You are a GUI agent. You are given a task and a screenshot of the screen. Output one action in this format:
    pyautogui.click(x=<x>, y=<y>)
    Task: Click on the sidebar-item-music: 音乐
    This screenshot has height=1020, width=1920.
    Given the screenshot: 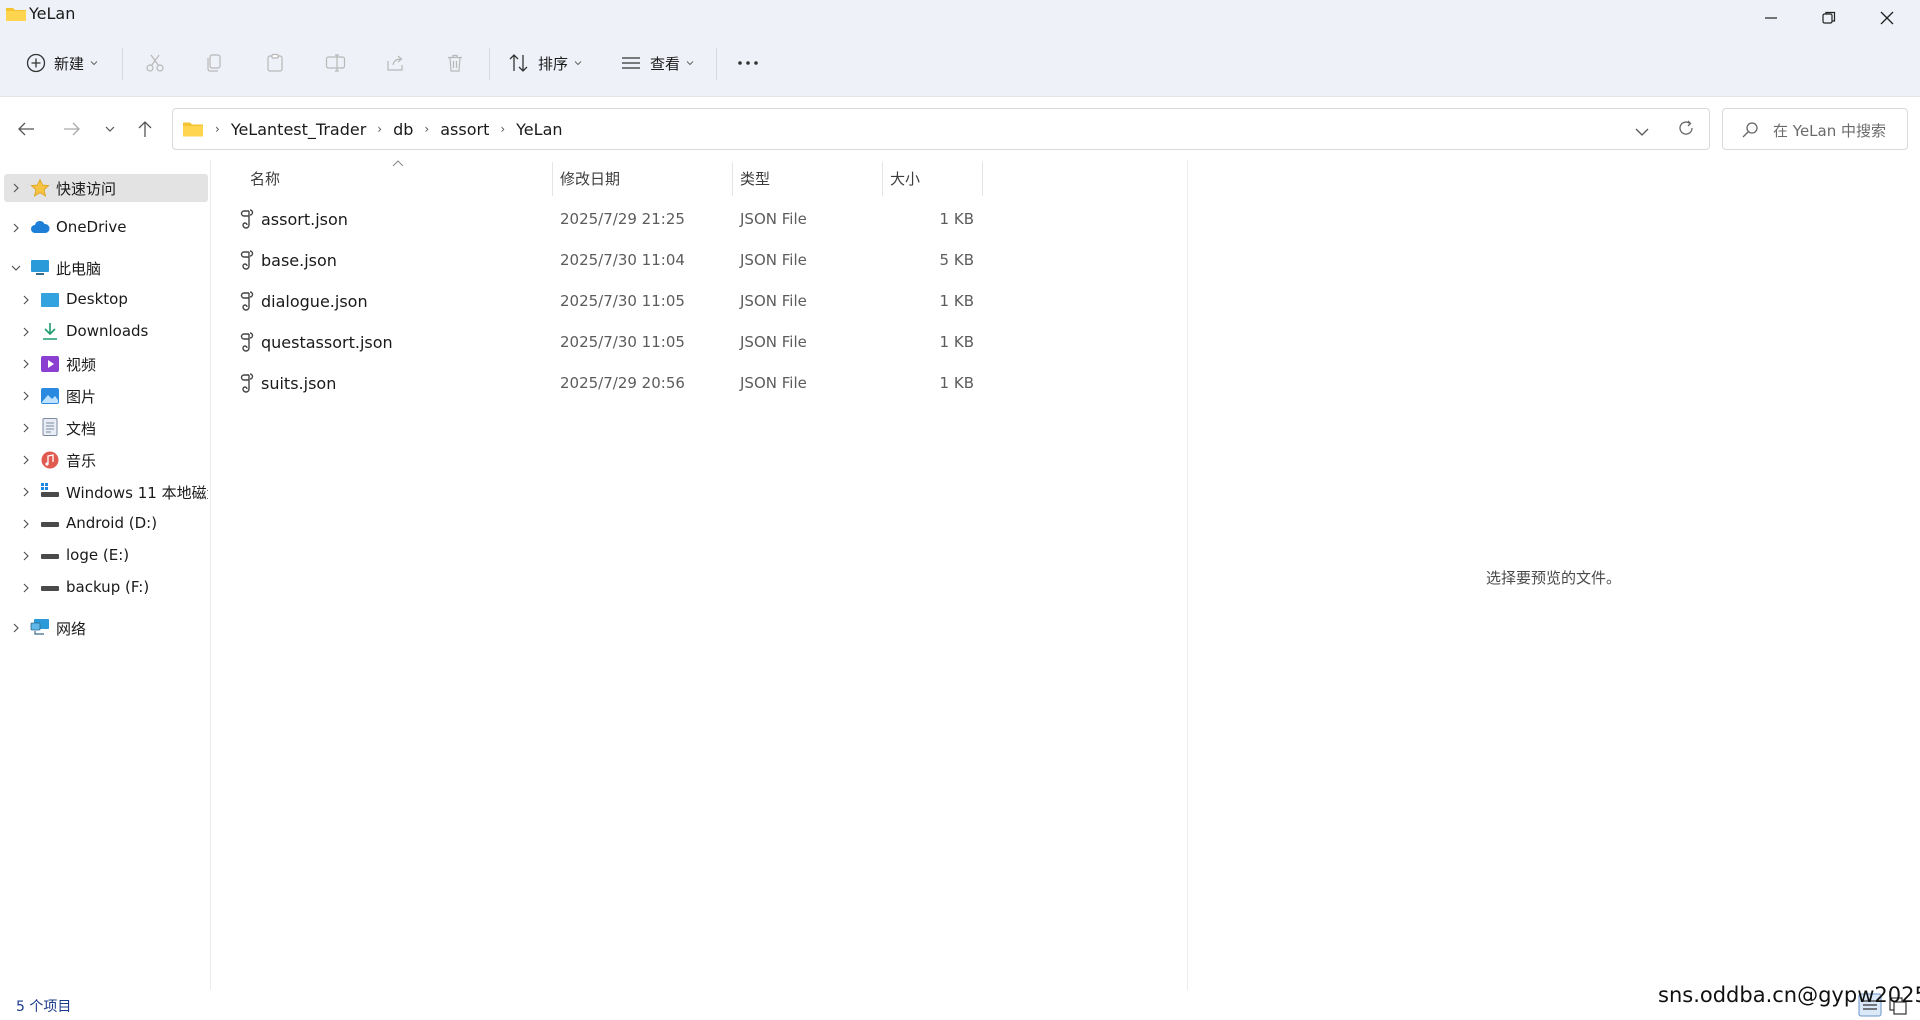 What is the action you would take?
    pyautogui.click(x=106, y=460)
    